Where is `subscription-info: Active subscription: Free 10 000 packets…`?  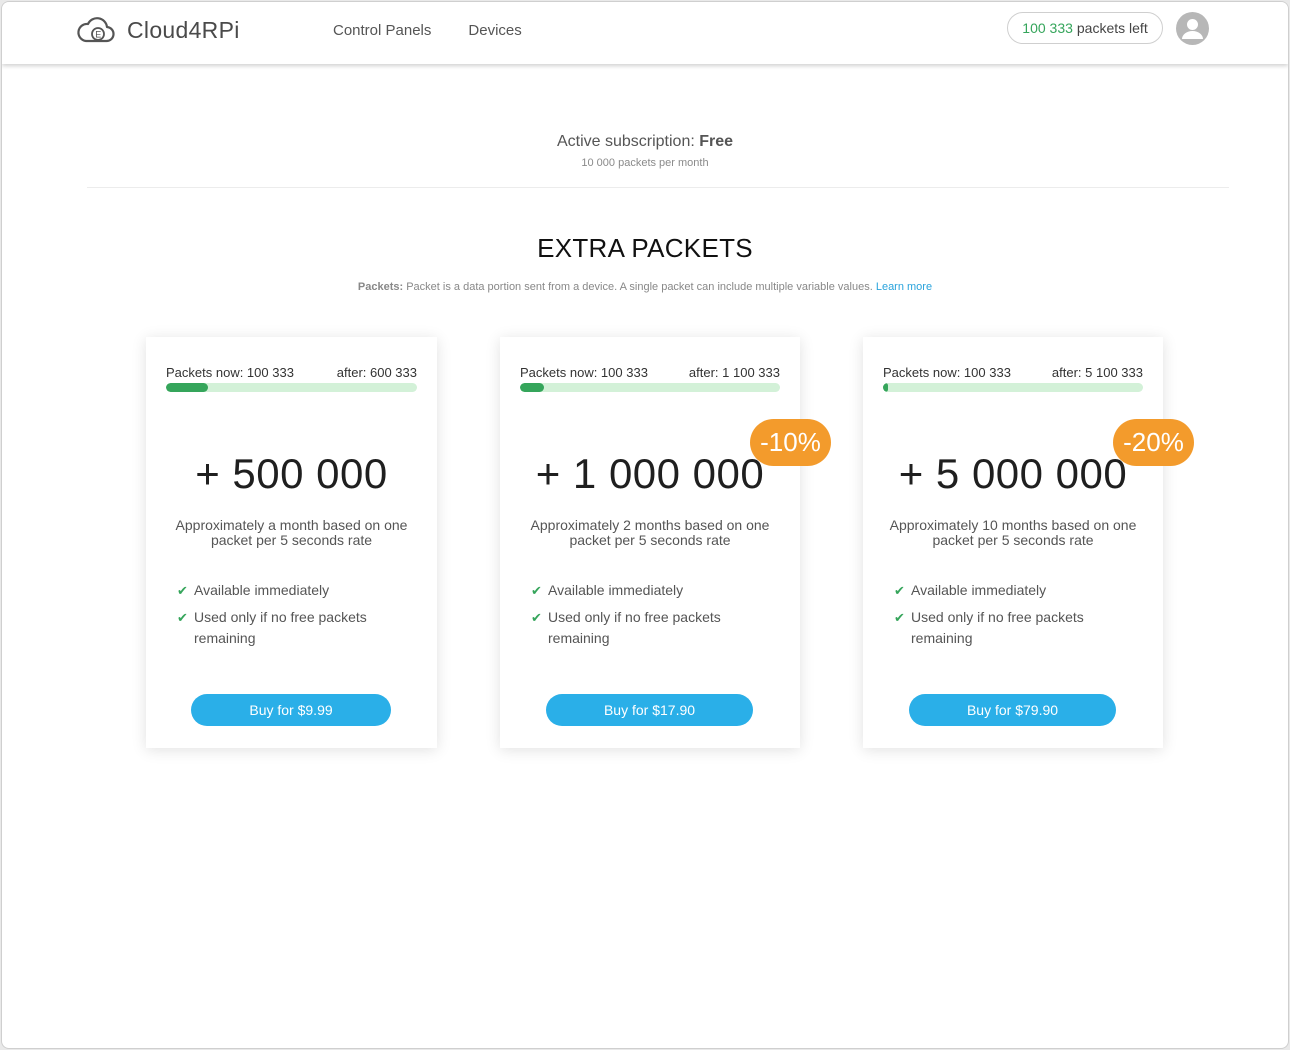
subscription-info: Active subscription: Free 10 000 packets… is located at coordinates (645, 151).